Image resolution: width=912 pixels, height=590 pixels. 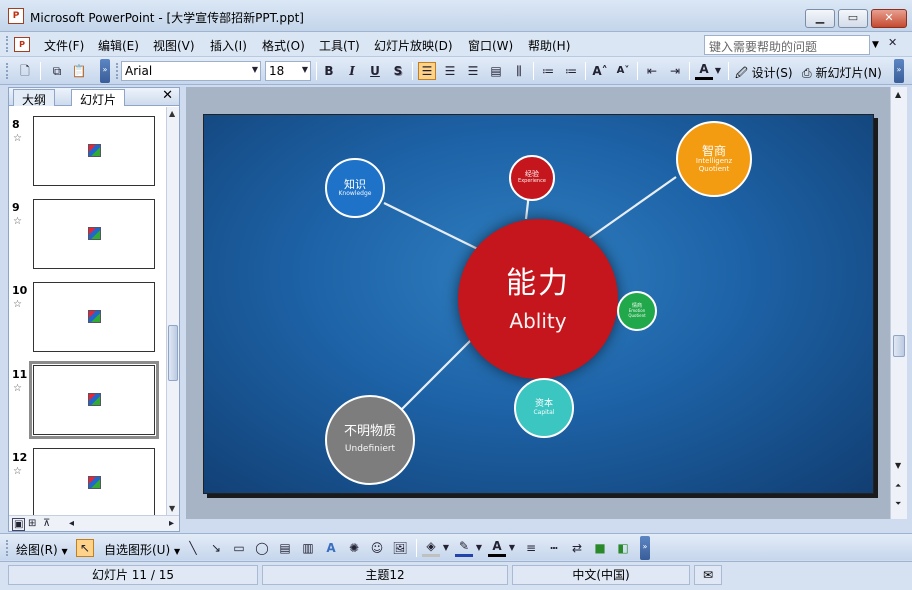 What do you see at coordinates (898, 486) in the screenshot?
I see `previous-slide-icon: ⏶` at bounding box center [898, 486].